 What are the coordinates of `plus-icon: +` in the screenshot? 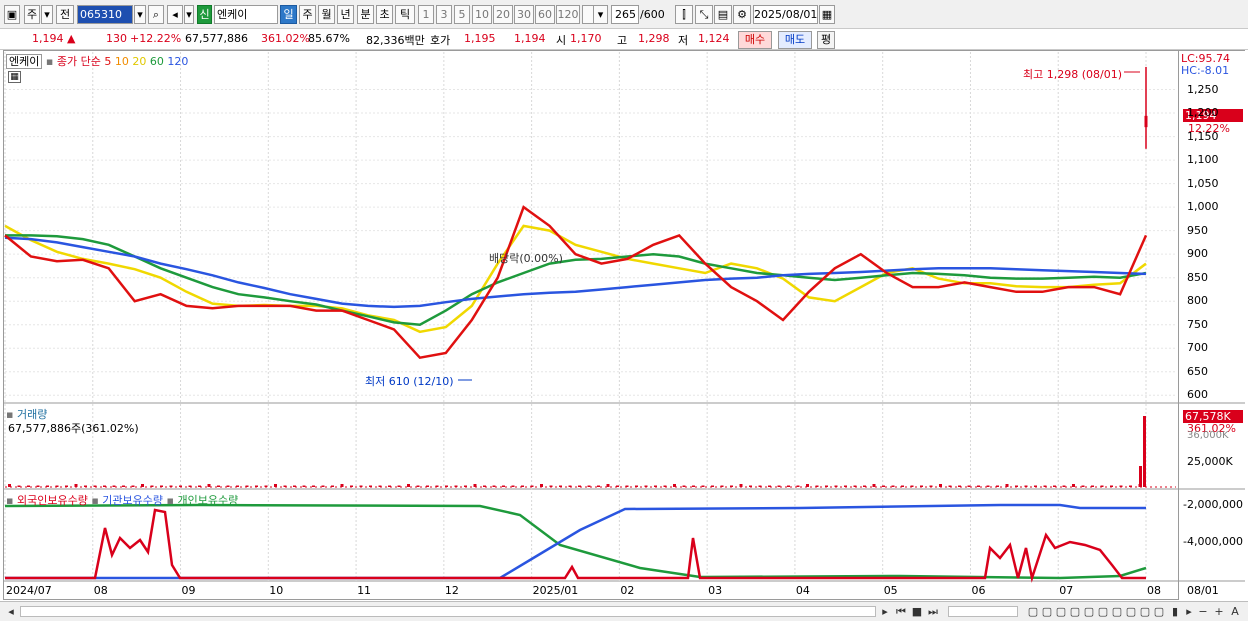 It's located at (1219, 612).